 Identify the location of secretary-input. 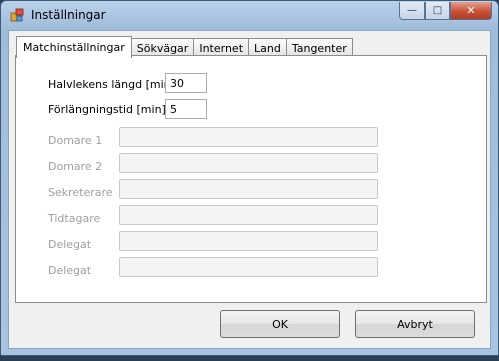
(248, 189).